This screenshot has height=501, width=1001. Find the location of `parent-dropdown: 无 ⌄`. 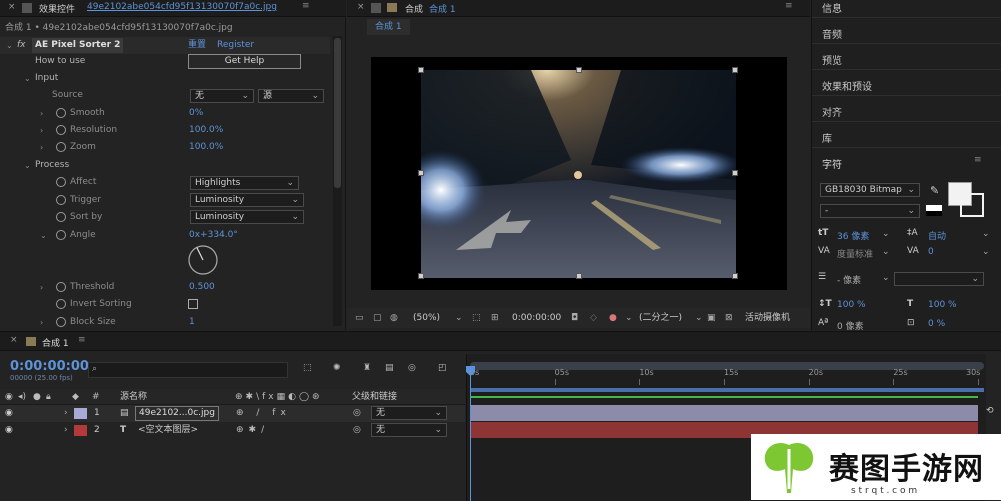

parent-dropdown: 无 ⌄ is located at coordinates (409, 430).